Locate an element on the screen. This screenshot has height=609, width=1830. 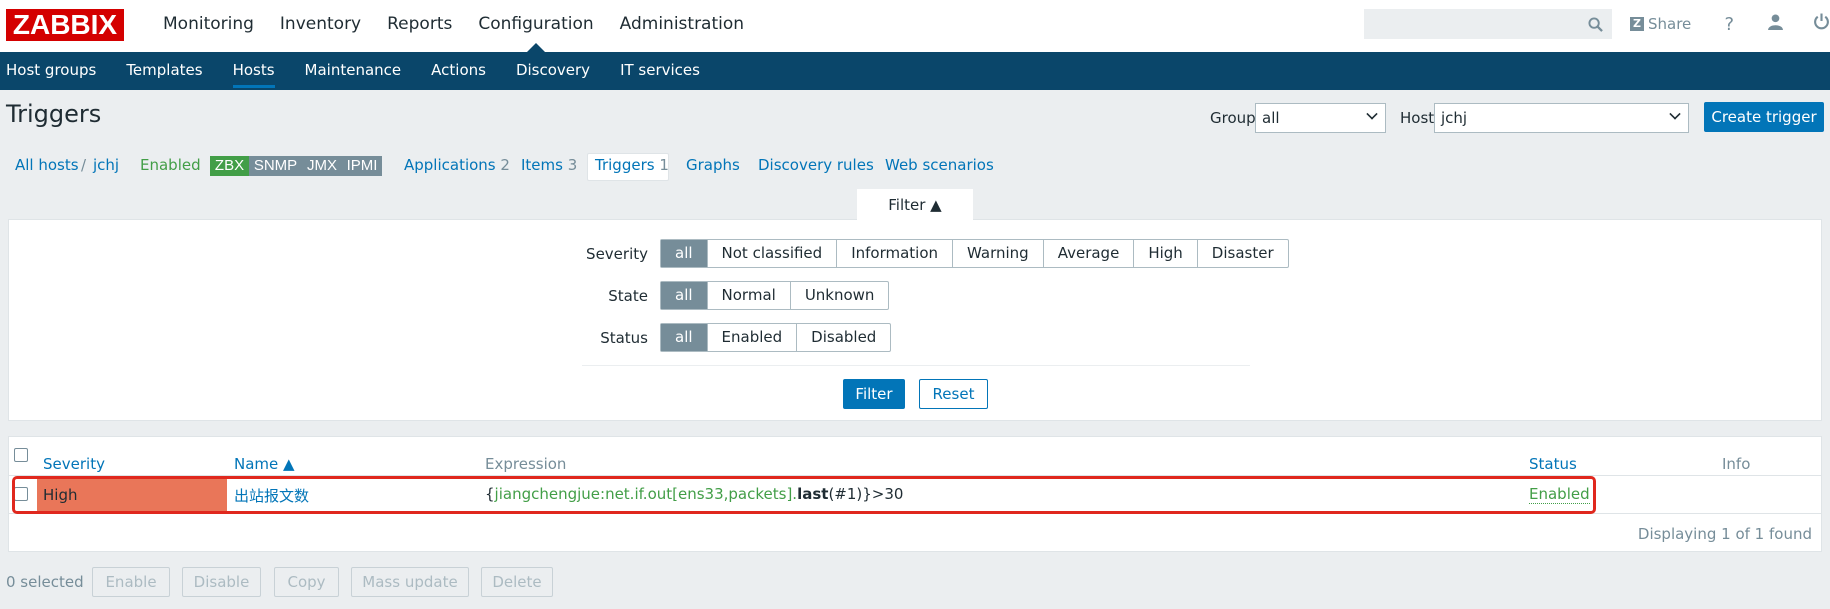
state-filter-label: State is located at coordinates (628, 296).